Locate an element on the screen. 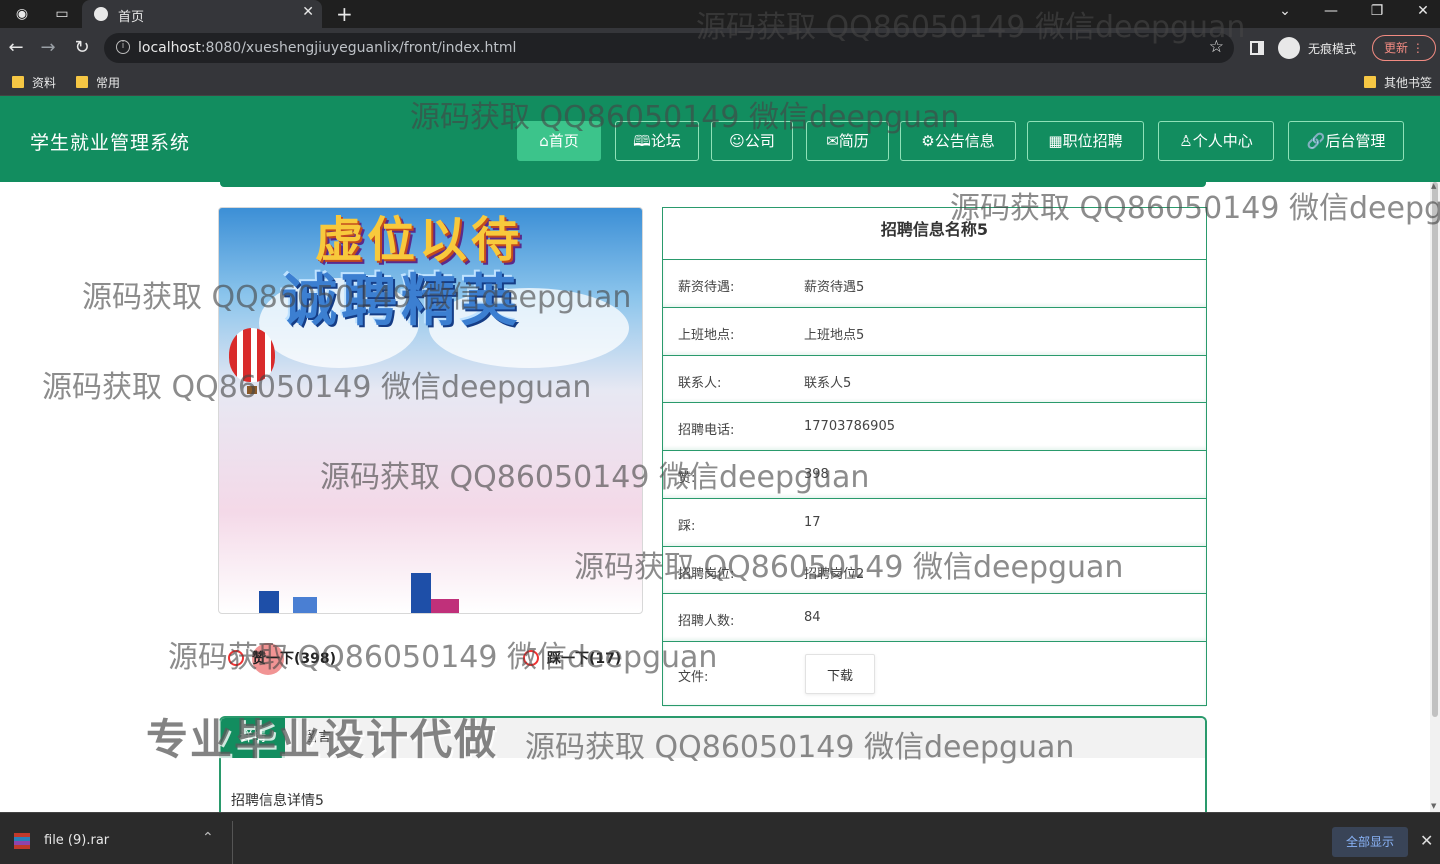 This screenshot has width=1440, height=864. info-key: 赞: is located at coordinates (687, 478).